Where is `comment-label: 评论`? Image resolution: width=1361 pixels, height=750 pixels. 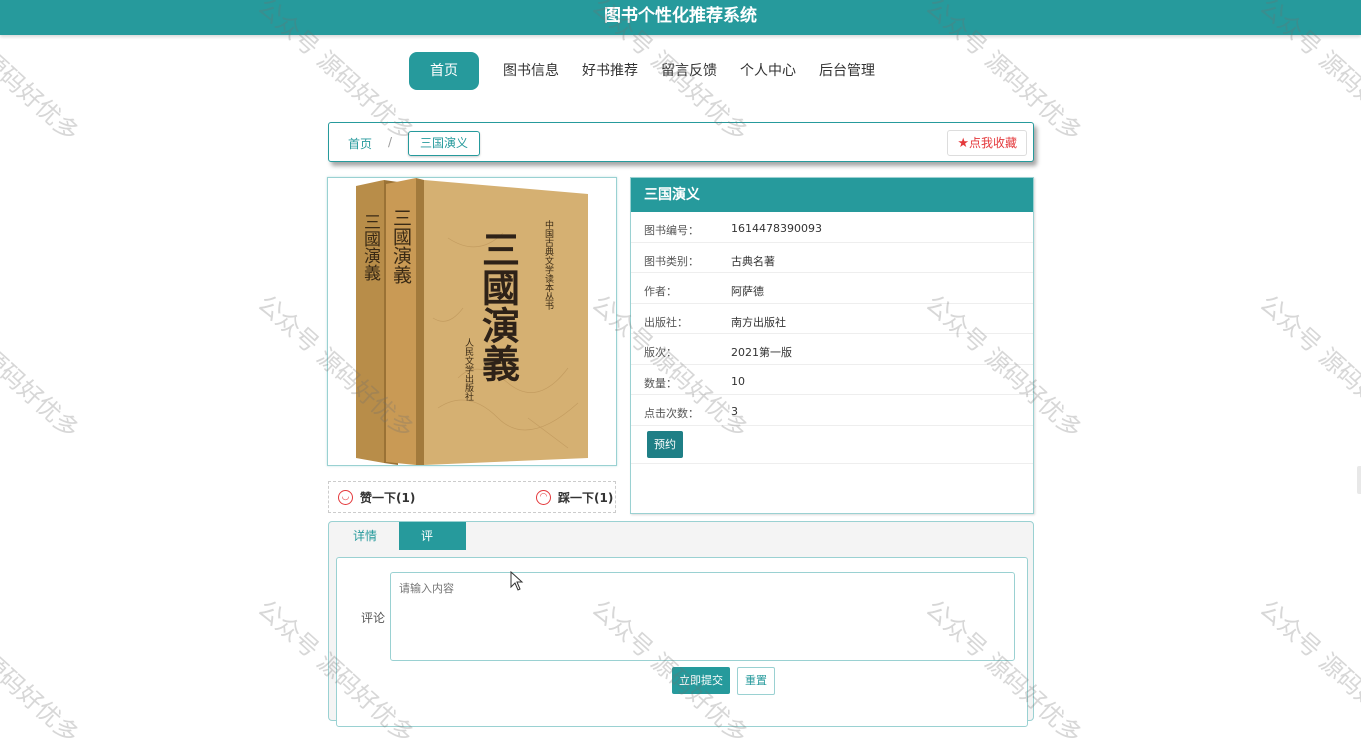
comment-label: 评论 is located at coordinates (373, 618).